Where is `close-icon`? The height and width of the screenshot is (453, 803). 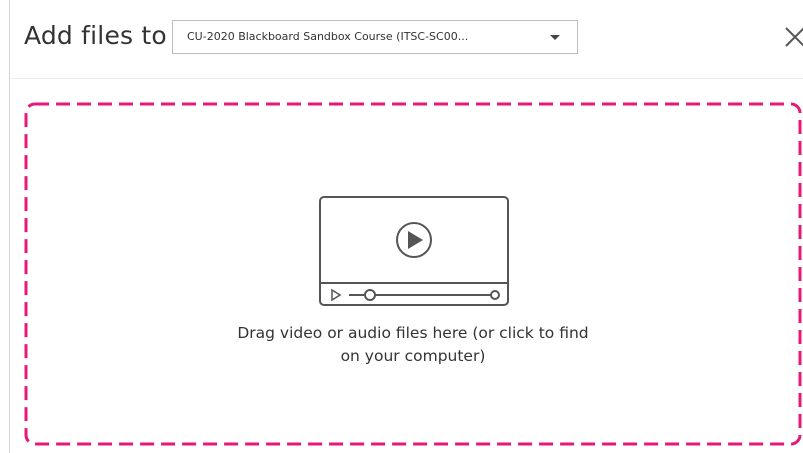
close-icon is located at coordinates (794, 37).